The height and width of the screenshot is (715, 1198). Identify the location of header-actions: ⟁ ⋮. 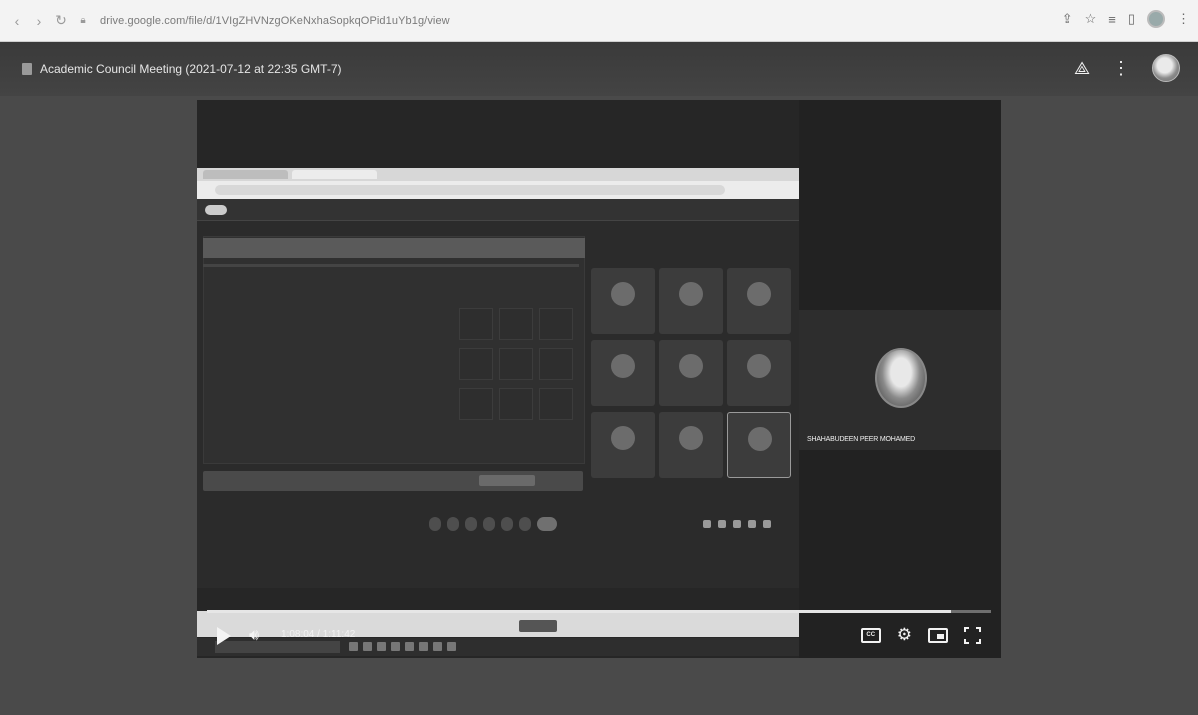
(1127, 68).